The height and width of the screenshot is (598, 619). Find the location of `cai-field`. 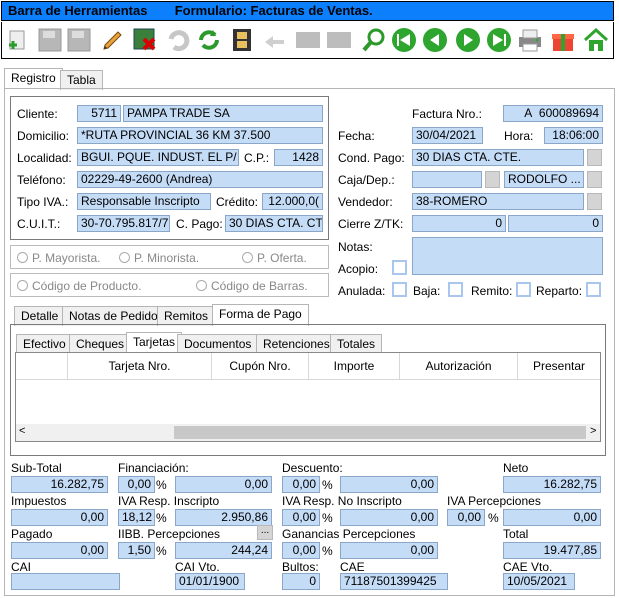

cai-field is located at coordinates (65, 581).